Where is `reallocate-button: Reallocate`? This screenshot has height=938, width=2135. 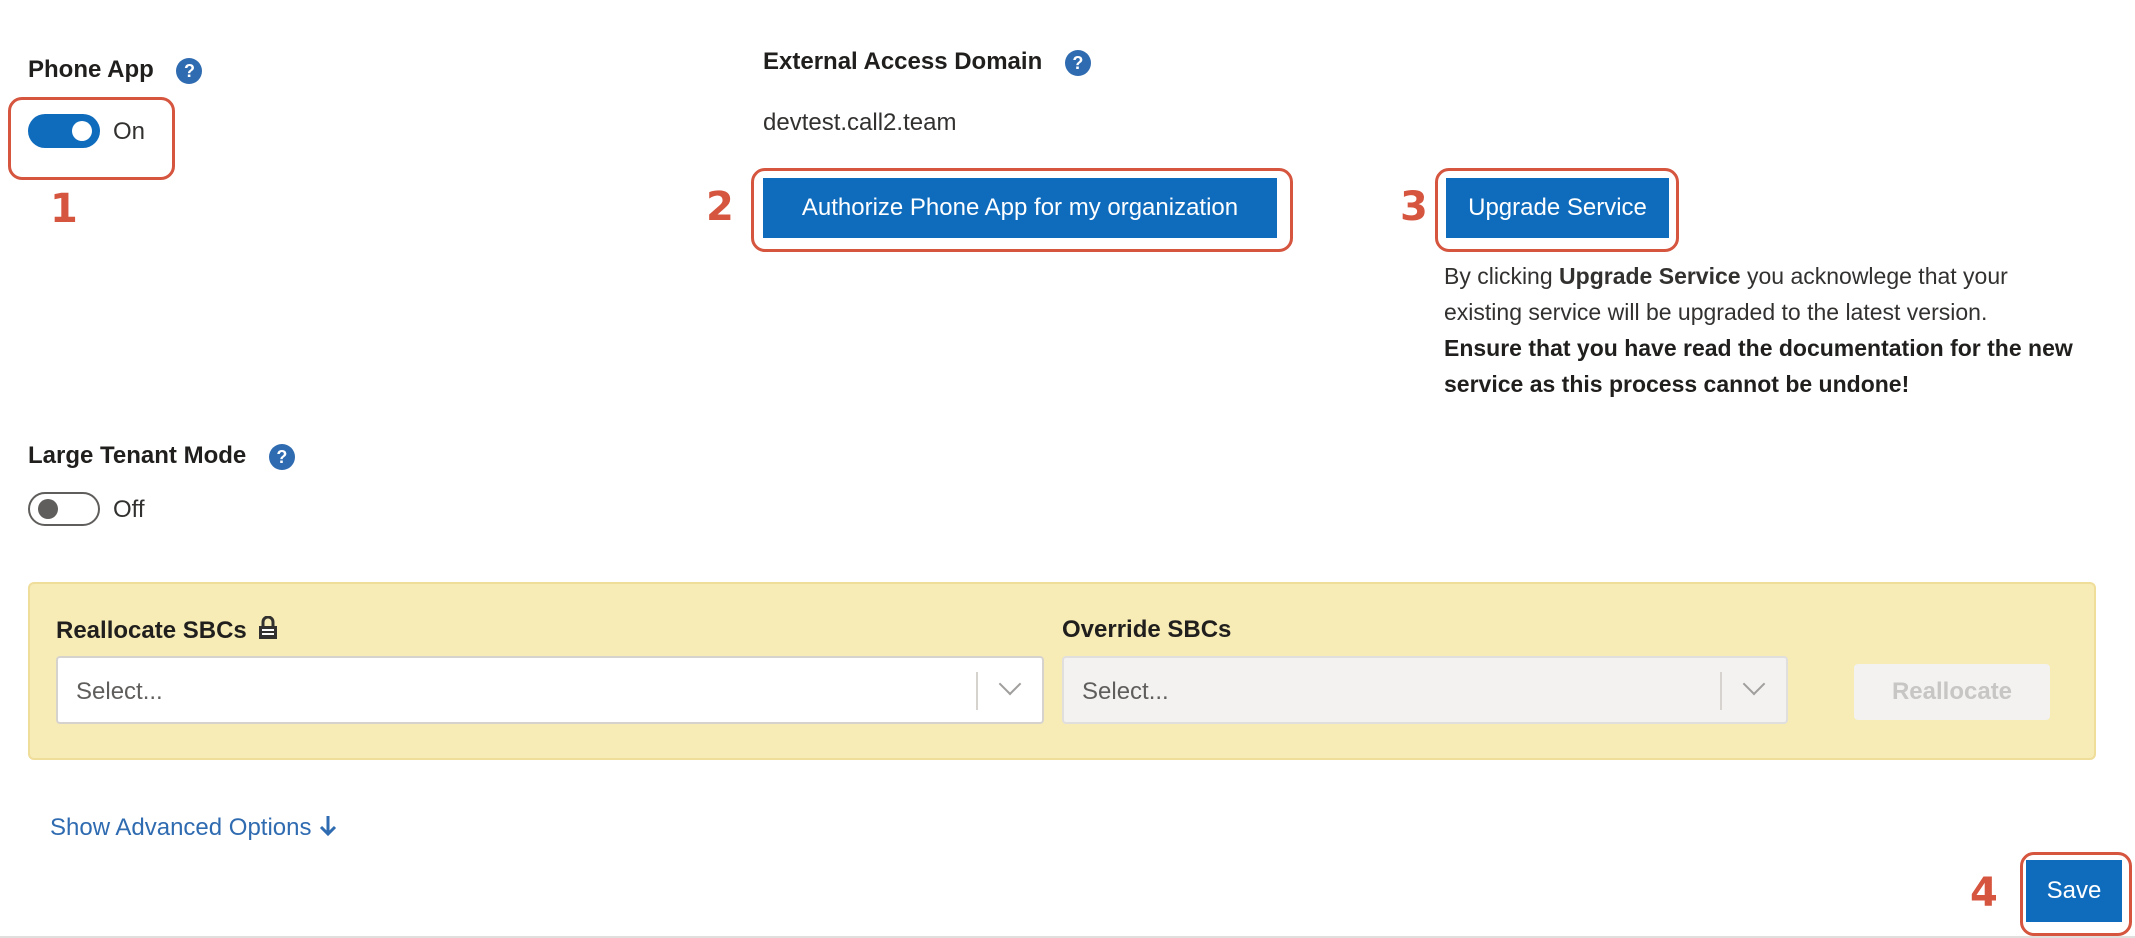
reallocate-button: Reallocate is located at coordinates (1952, 692).